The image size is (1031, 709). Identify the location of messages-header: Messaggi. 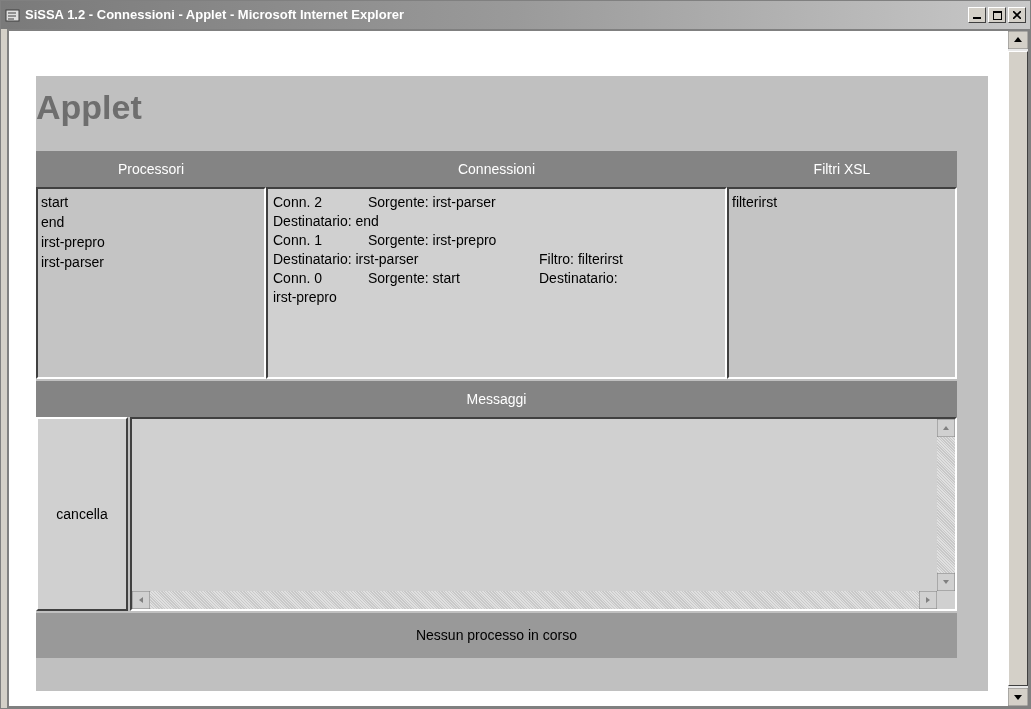
(496, 399).